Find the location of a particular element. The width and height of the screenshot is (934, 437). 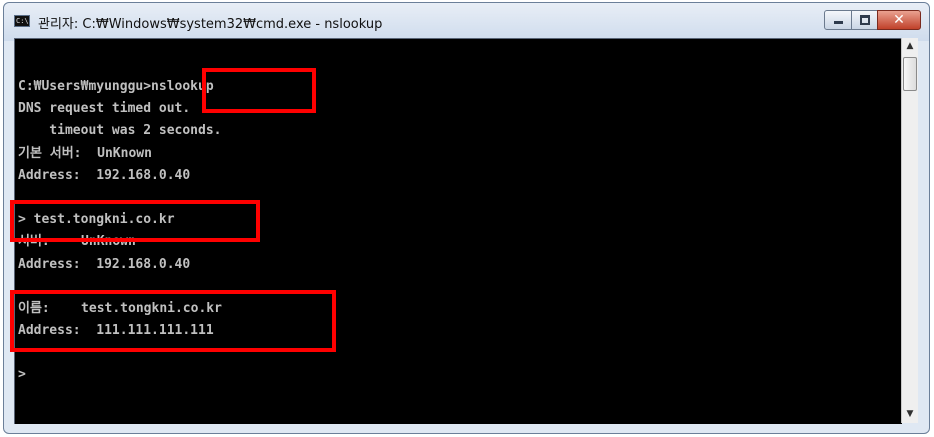

scroll-thumb is located at coordinates (910, 74).